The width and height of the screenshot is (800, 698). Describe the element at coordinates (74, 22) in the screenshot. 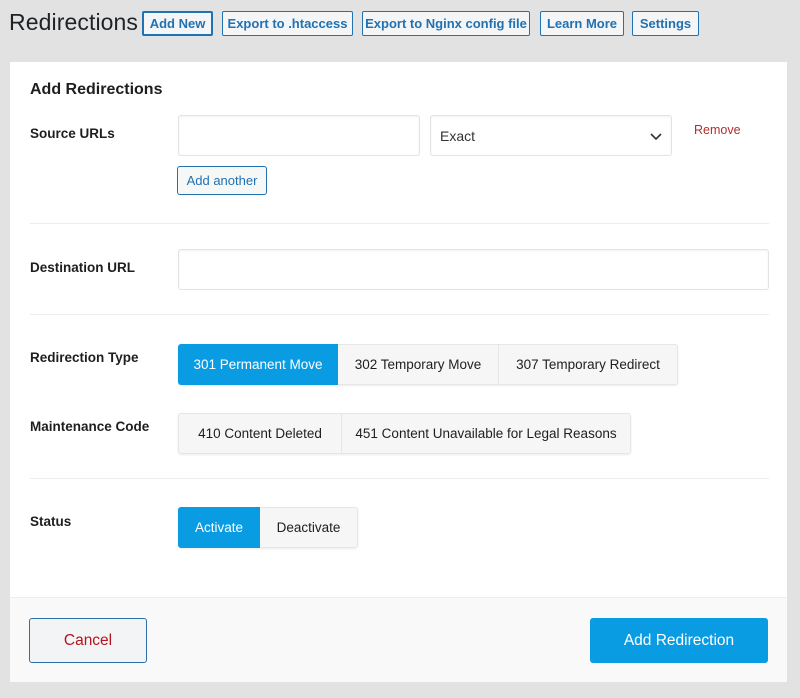

I see `page-title: Redirections` at that location.